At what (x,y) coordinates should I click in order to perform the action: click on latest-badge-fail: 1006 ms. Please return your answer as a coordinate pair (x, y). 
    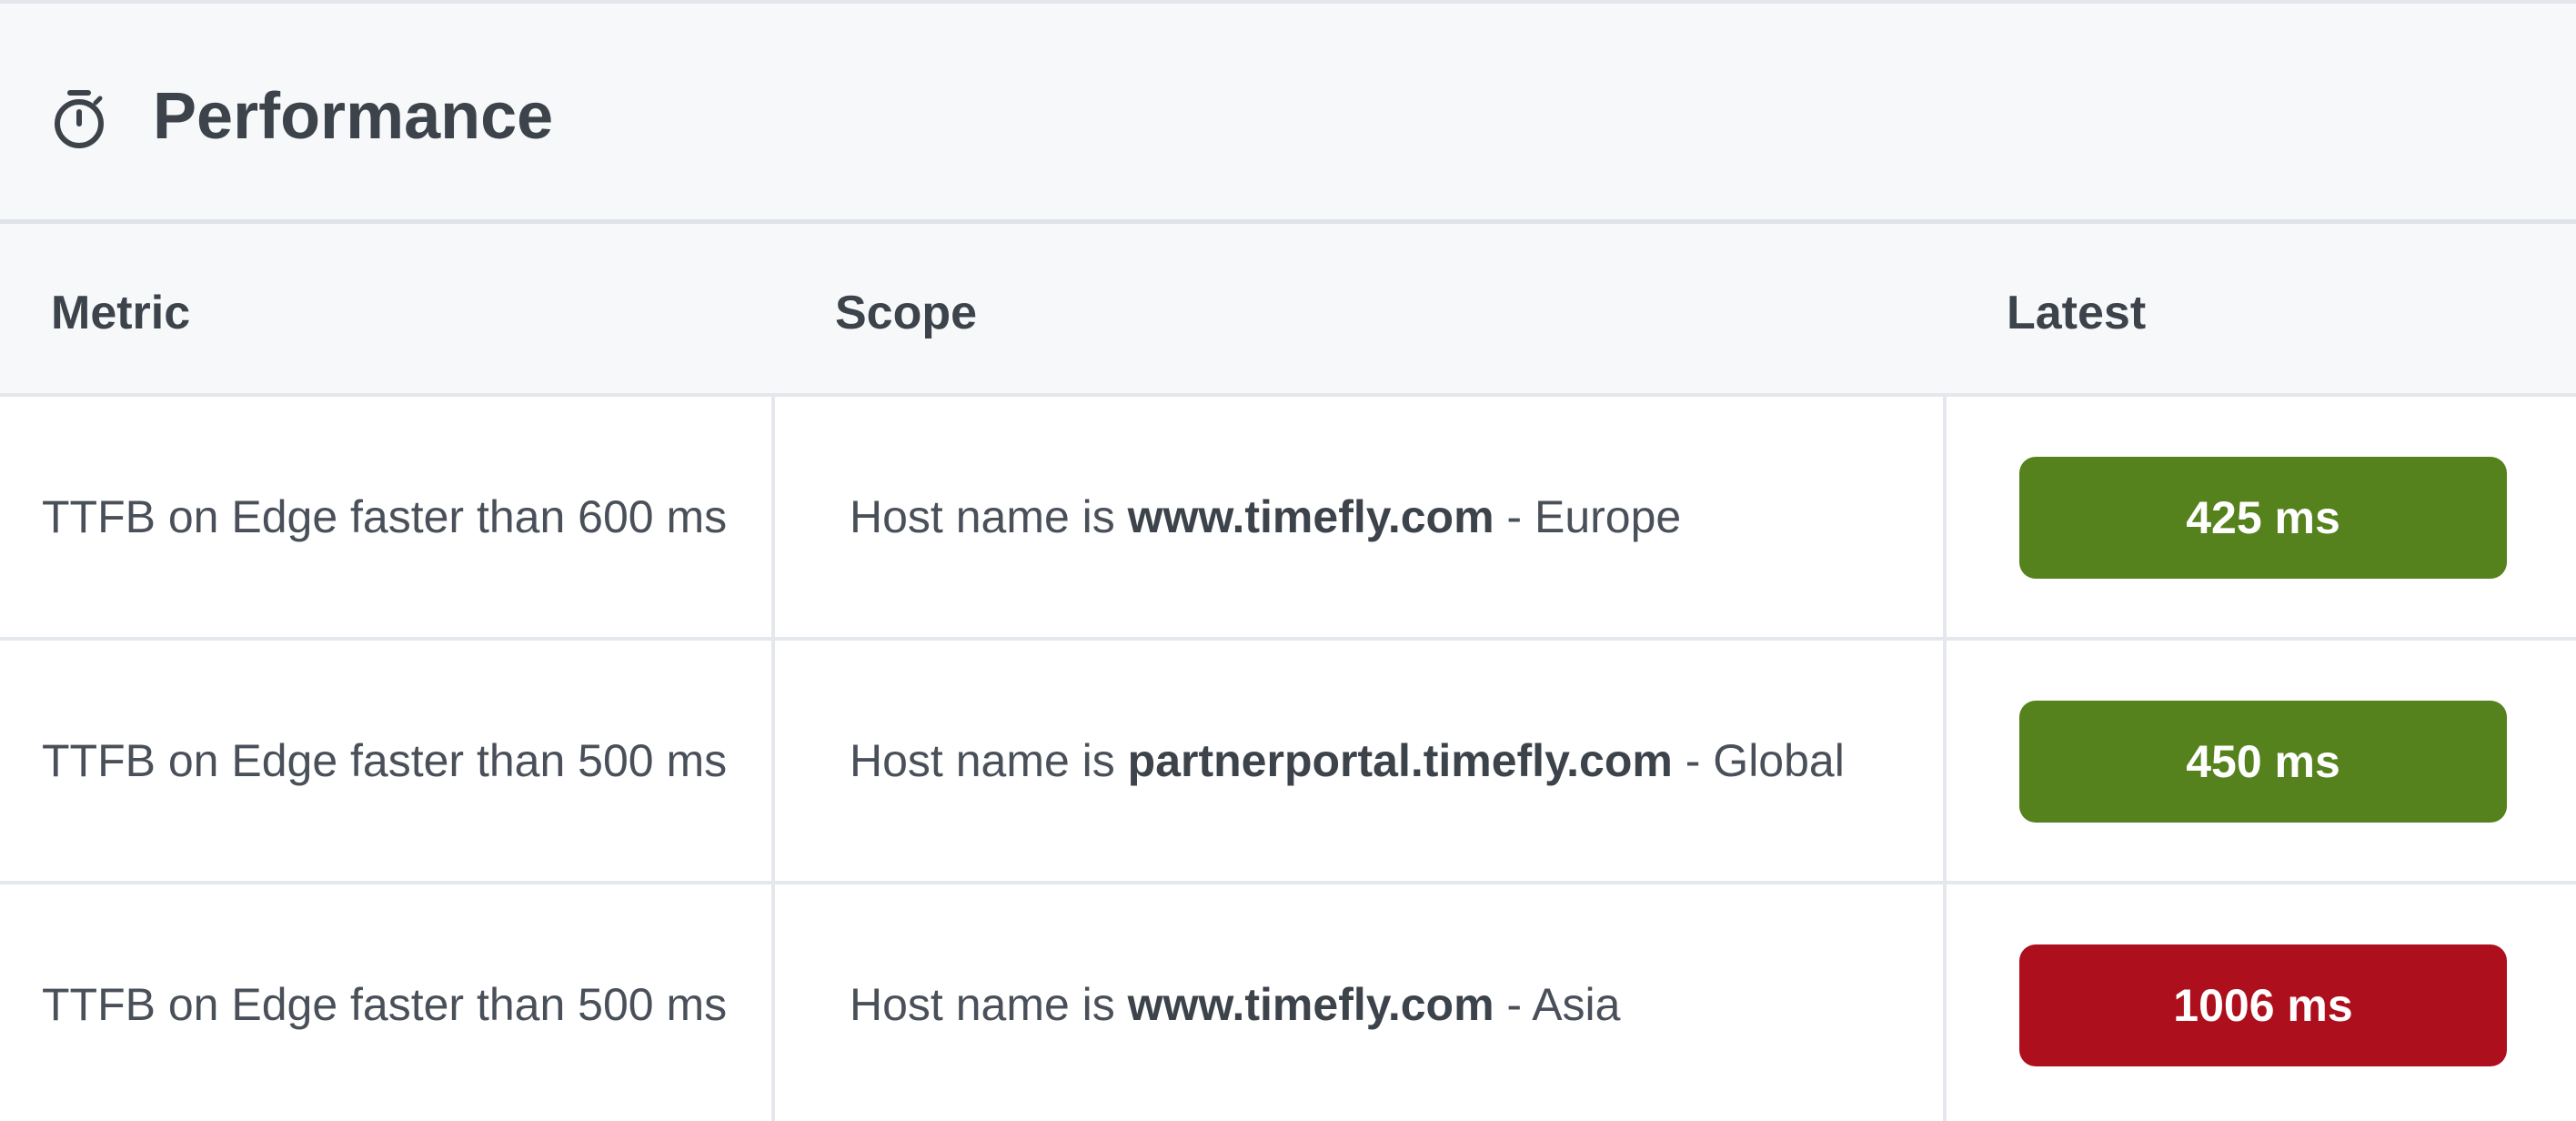
    Looking at the image, I should click on (2263, 1005).